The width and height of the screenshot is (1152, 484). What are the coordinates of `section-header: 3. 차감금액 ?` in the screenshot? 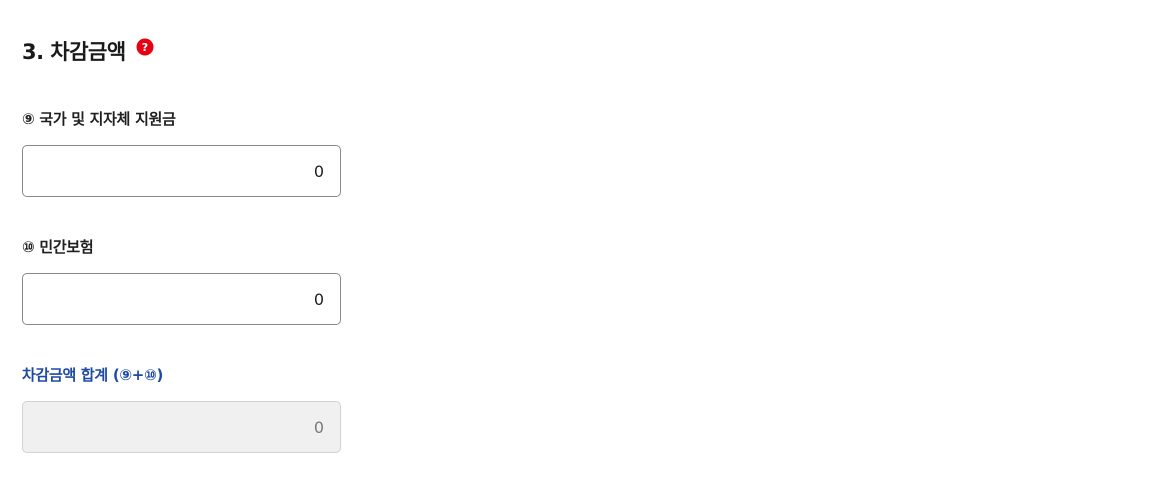 It's located at (88, 51).